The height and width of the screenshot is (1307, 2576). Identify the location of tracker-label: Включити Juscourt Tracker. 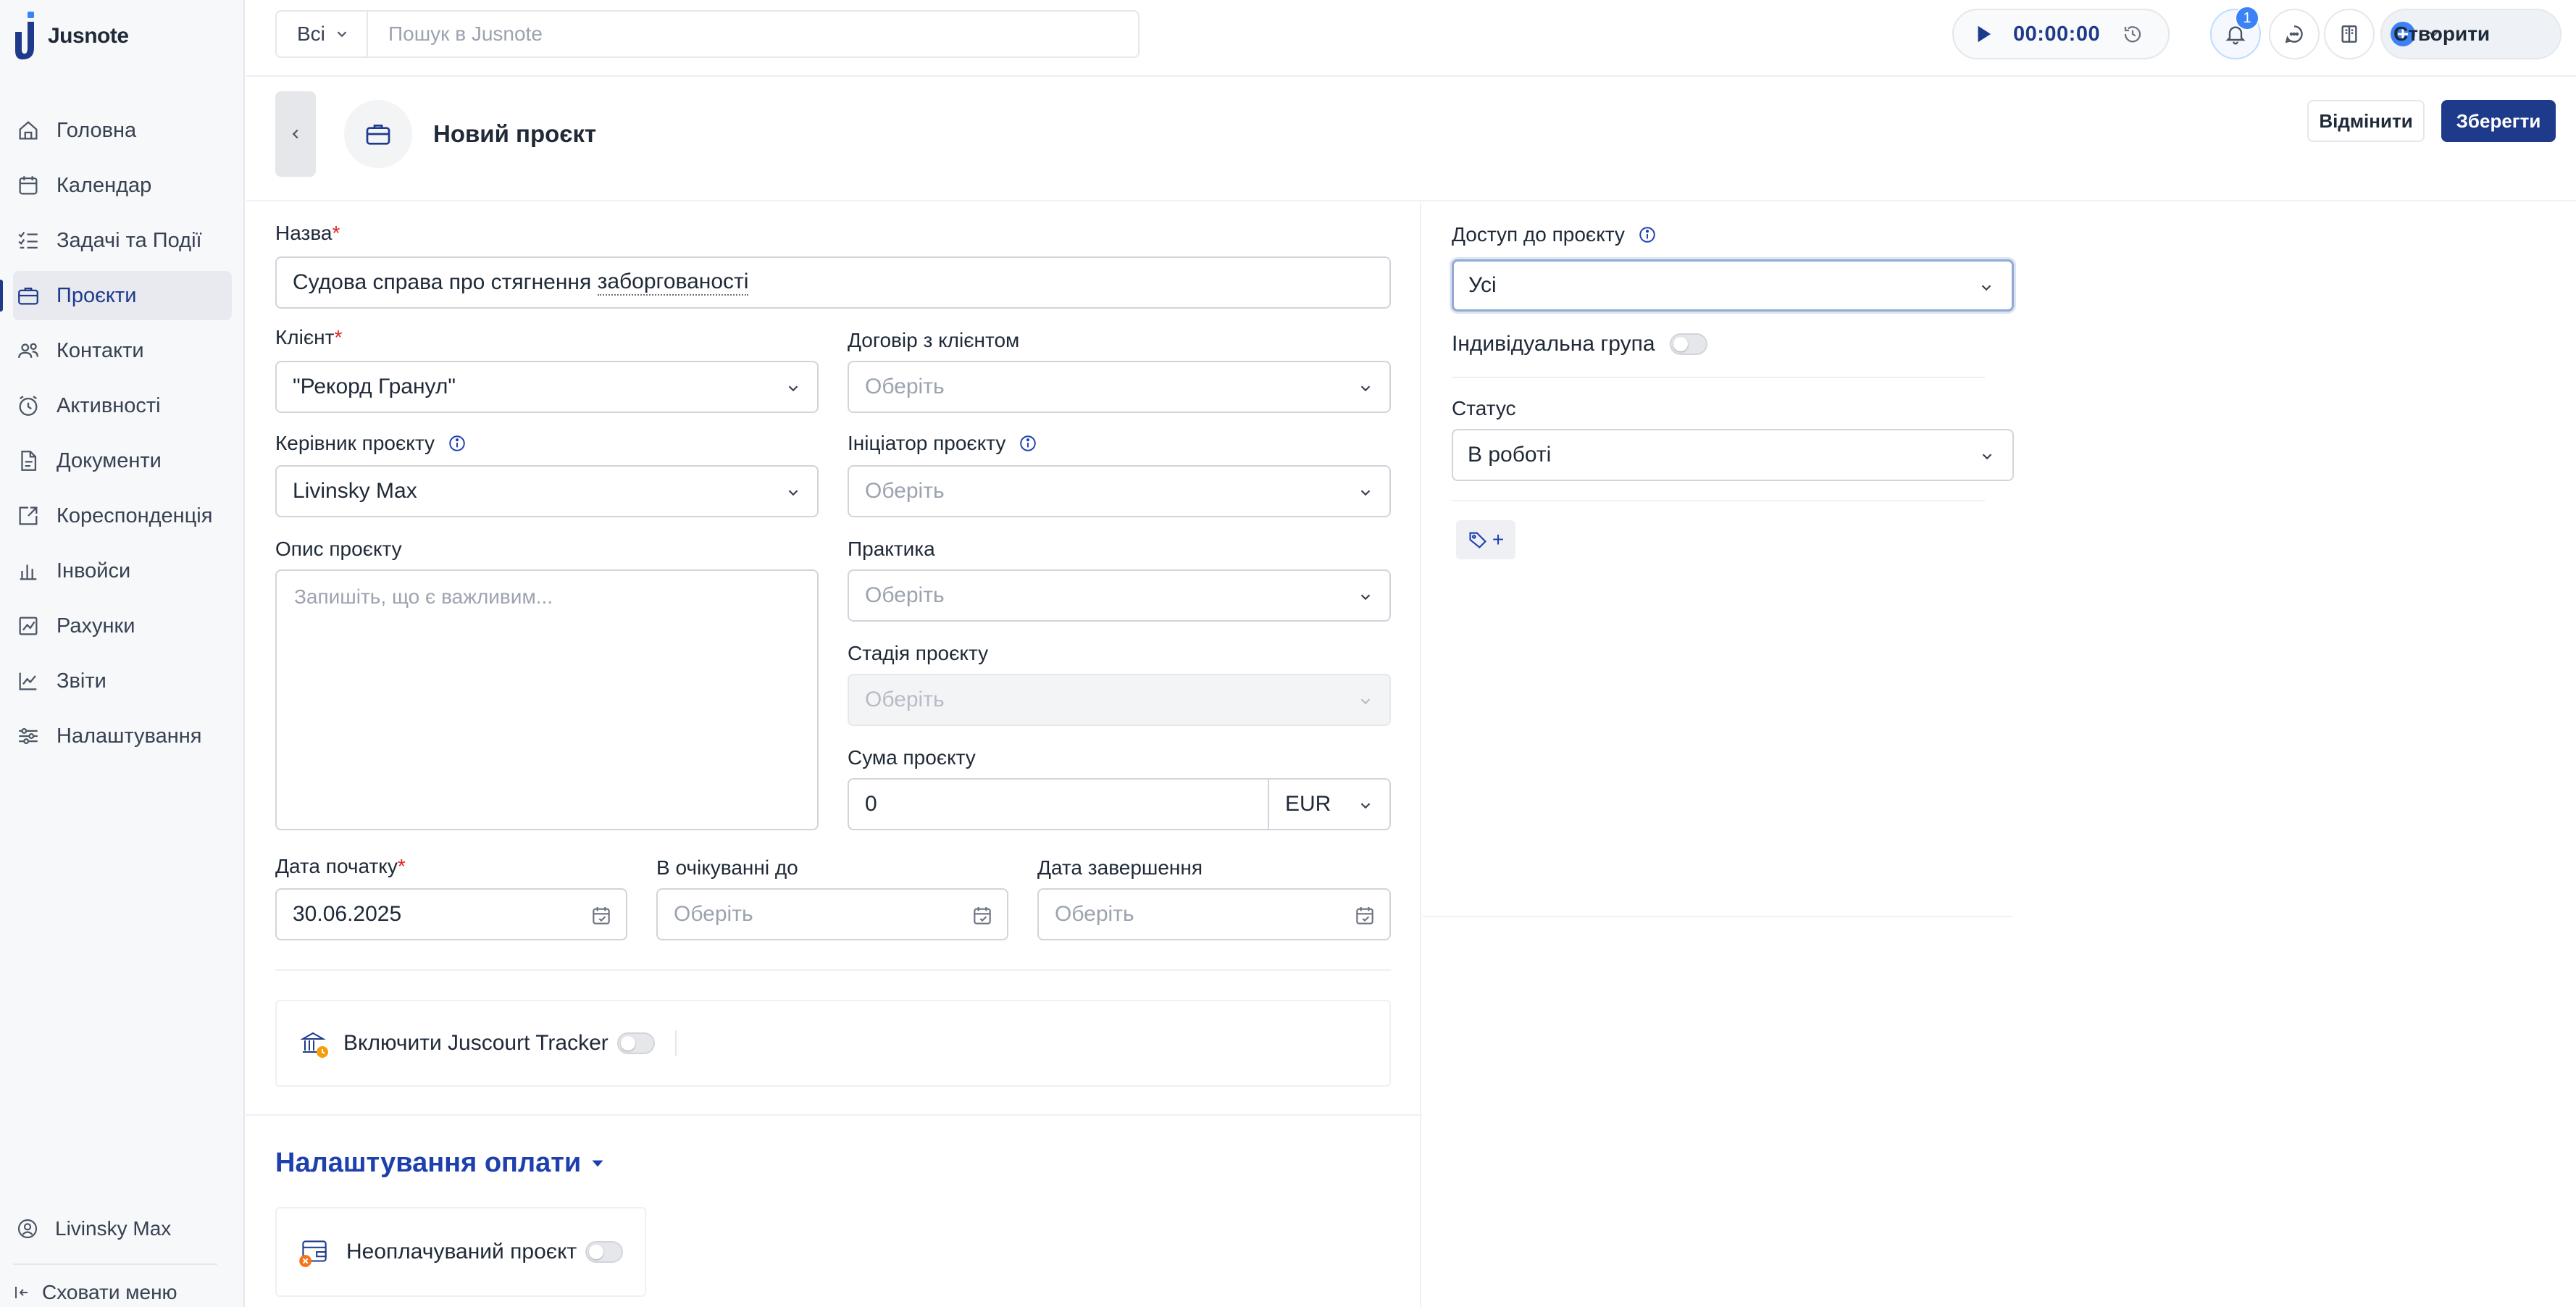
(476, 1043).